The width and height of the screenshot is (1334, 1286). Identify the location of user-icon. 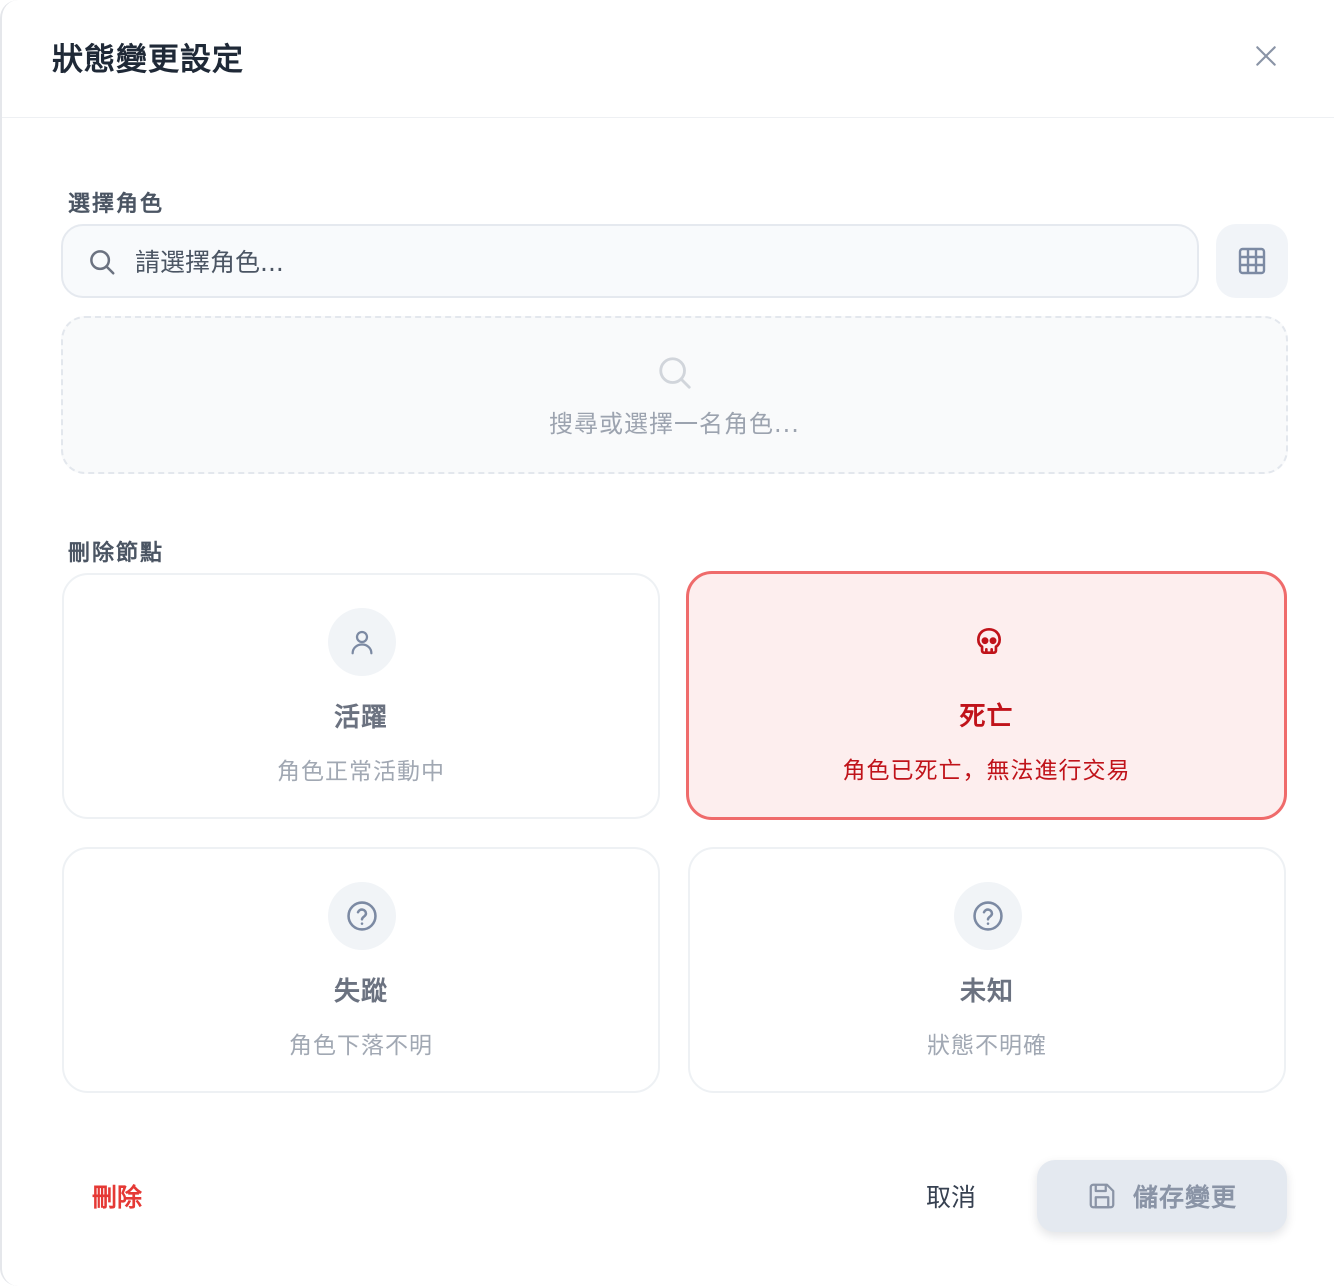
(362, 642).